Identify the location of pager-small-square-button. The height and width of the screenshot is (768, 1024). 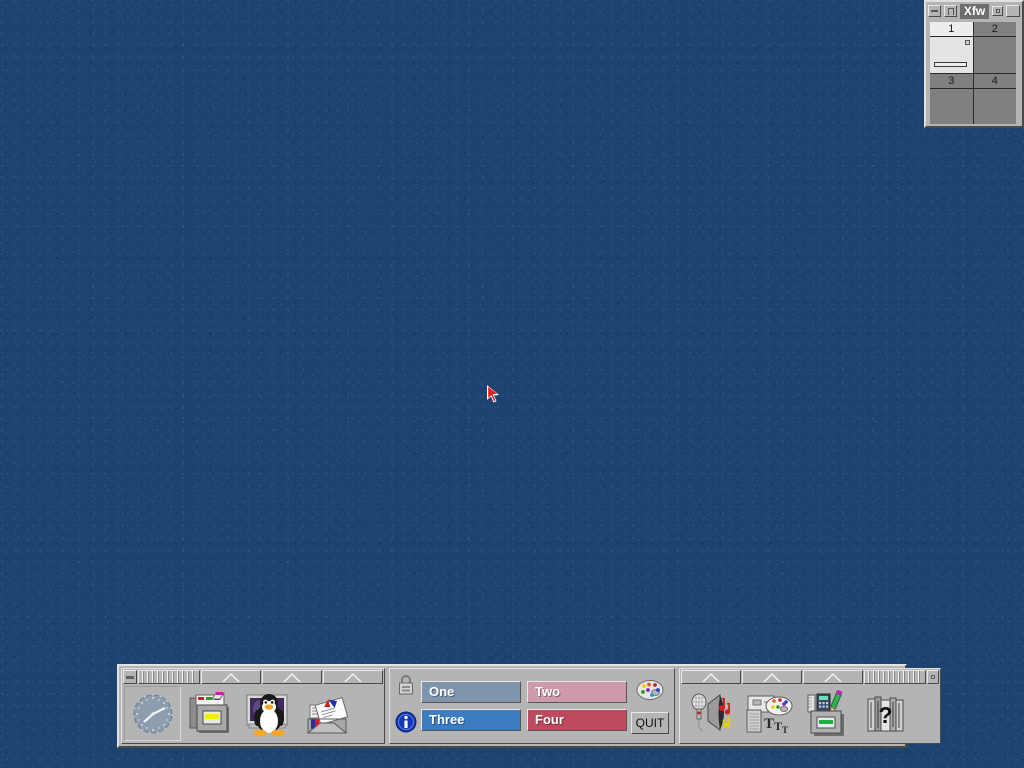
(997, 11).